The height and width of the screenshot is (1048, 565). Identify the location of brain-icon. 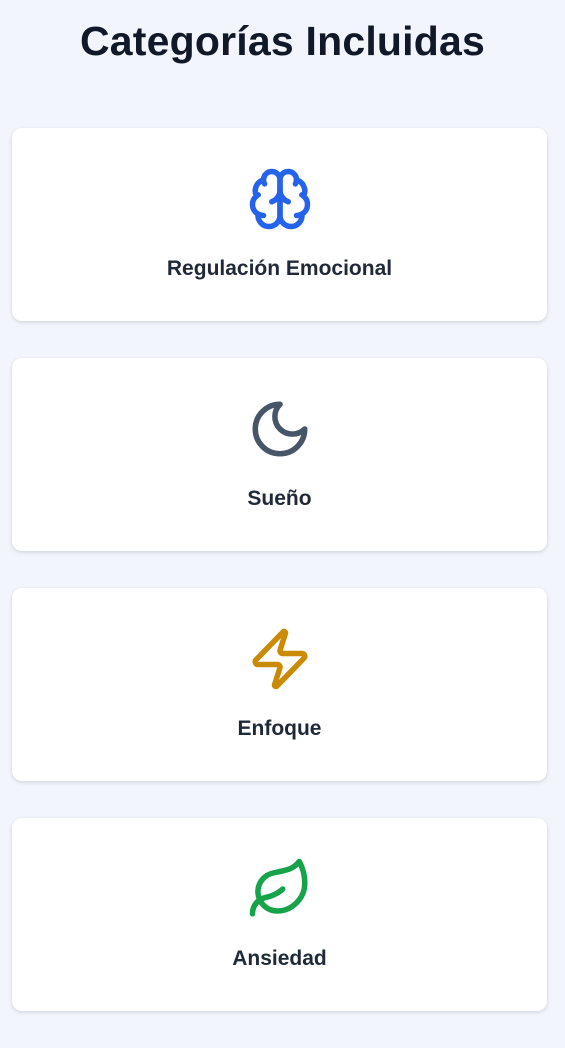
(280, 199).